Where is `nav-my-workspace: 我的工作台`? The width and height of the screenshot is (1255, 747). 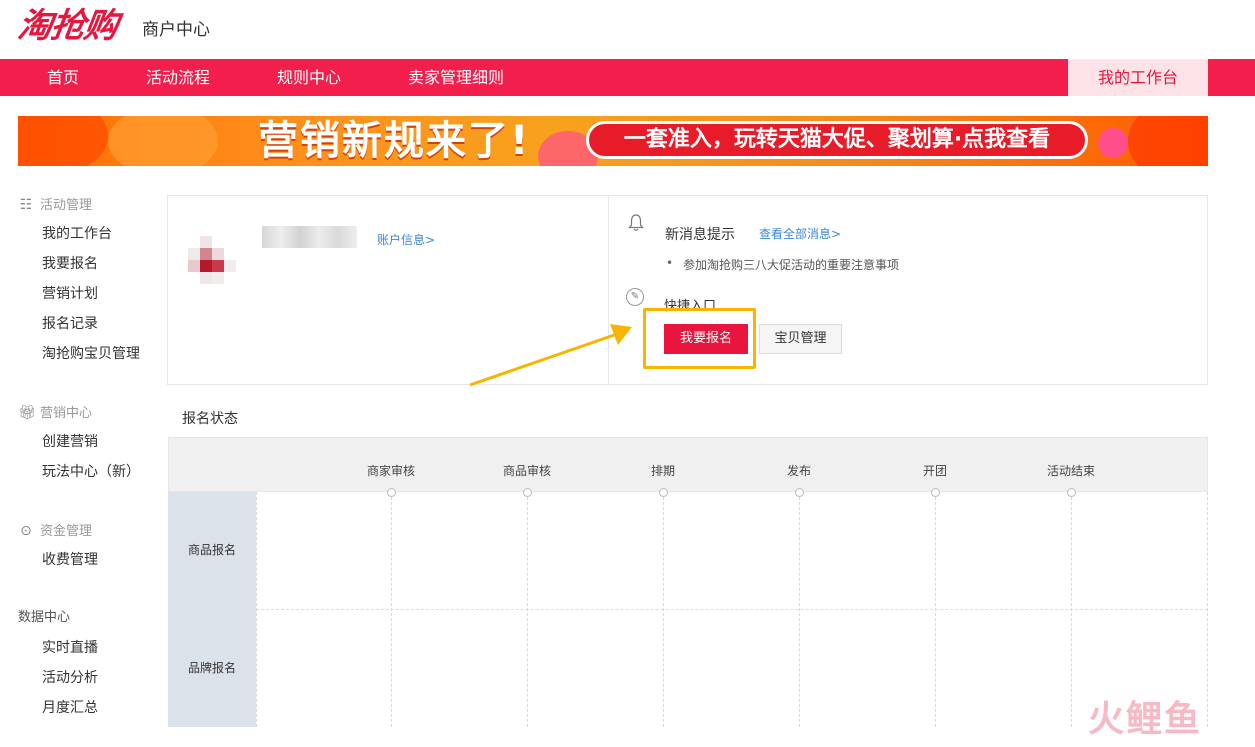 nav-my-workspace: 我的工作台 is located at coordinates (1138, 77).